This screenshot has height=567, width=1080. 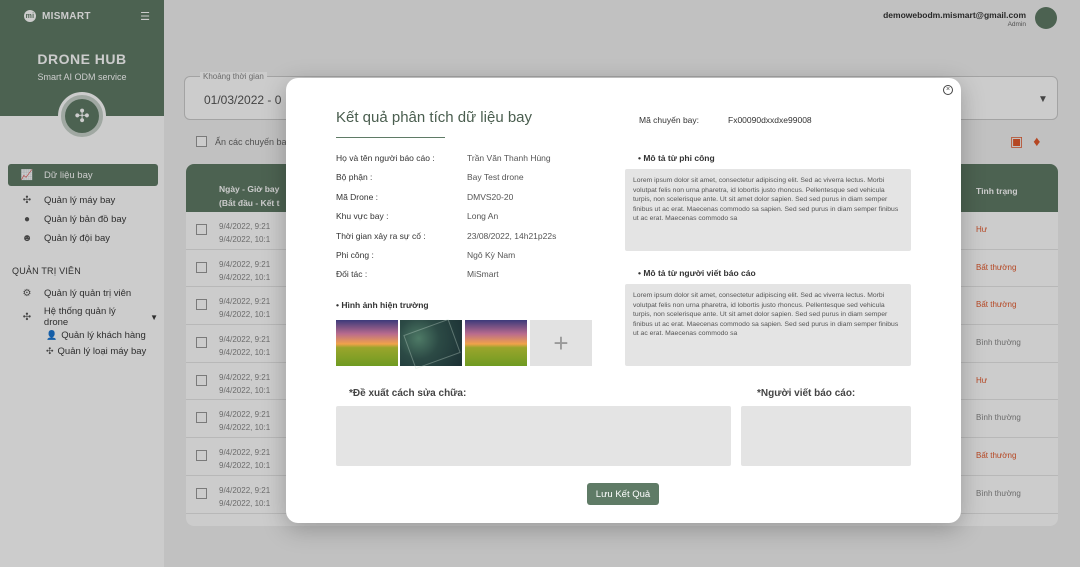 What do you see at coordinates (770, 120) in the screenshot?
I see `flight-code-value: Fx00090dxxdxe99008` at bounding box center [770, 120].